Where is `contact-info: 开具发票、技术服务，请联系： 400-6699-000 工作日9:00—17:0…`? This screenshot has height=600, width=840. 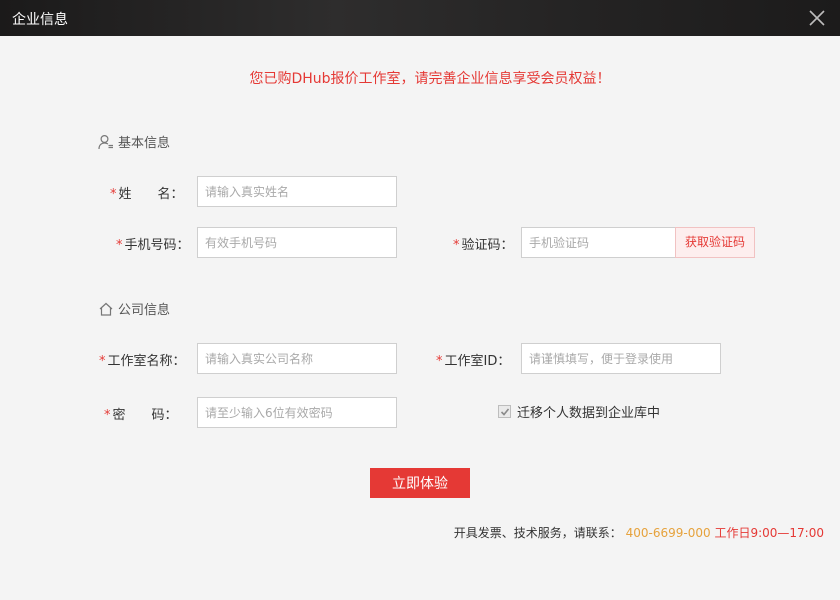
contact-info: 开具发票、技术服务，请联系： 400-6699-000 工作日9:00—17:0… is located at coordinates (639, 532).